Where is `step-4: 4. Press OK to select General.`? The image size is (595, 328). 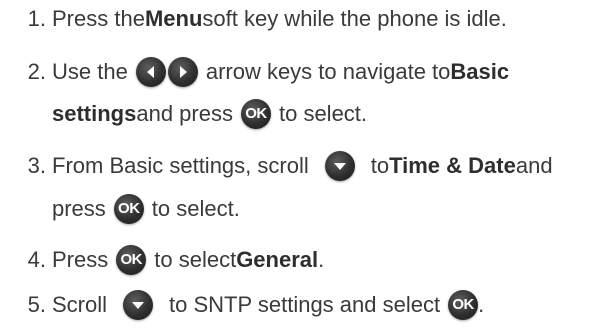
step-4: 4. Press OK to select General. is located at coordinates (162, 260).